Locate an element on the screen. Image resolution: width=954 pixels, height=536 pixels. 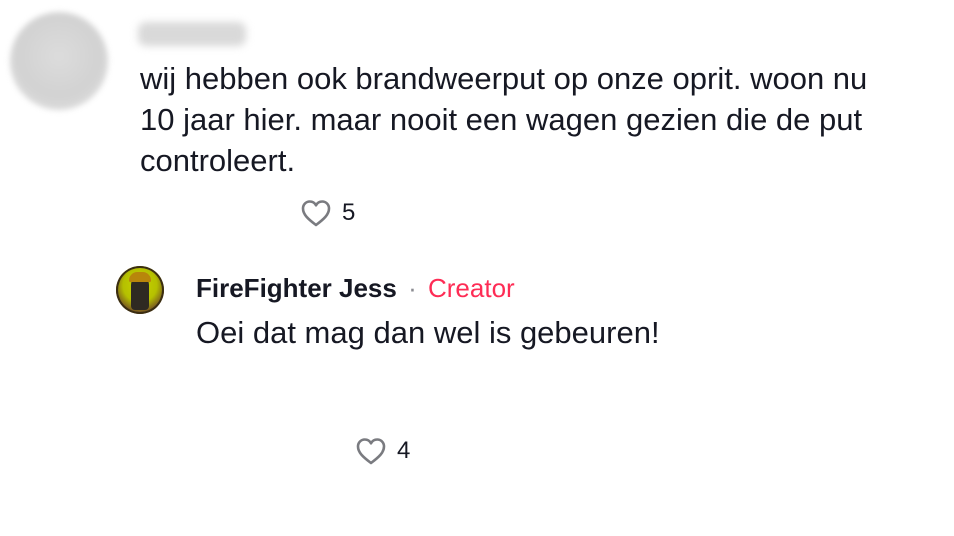
comment-like-button: 5 is located at coordinates (327, 213).